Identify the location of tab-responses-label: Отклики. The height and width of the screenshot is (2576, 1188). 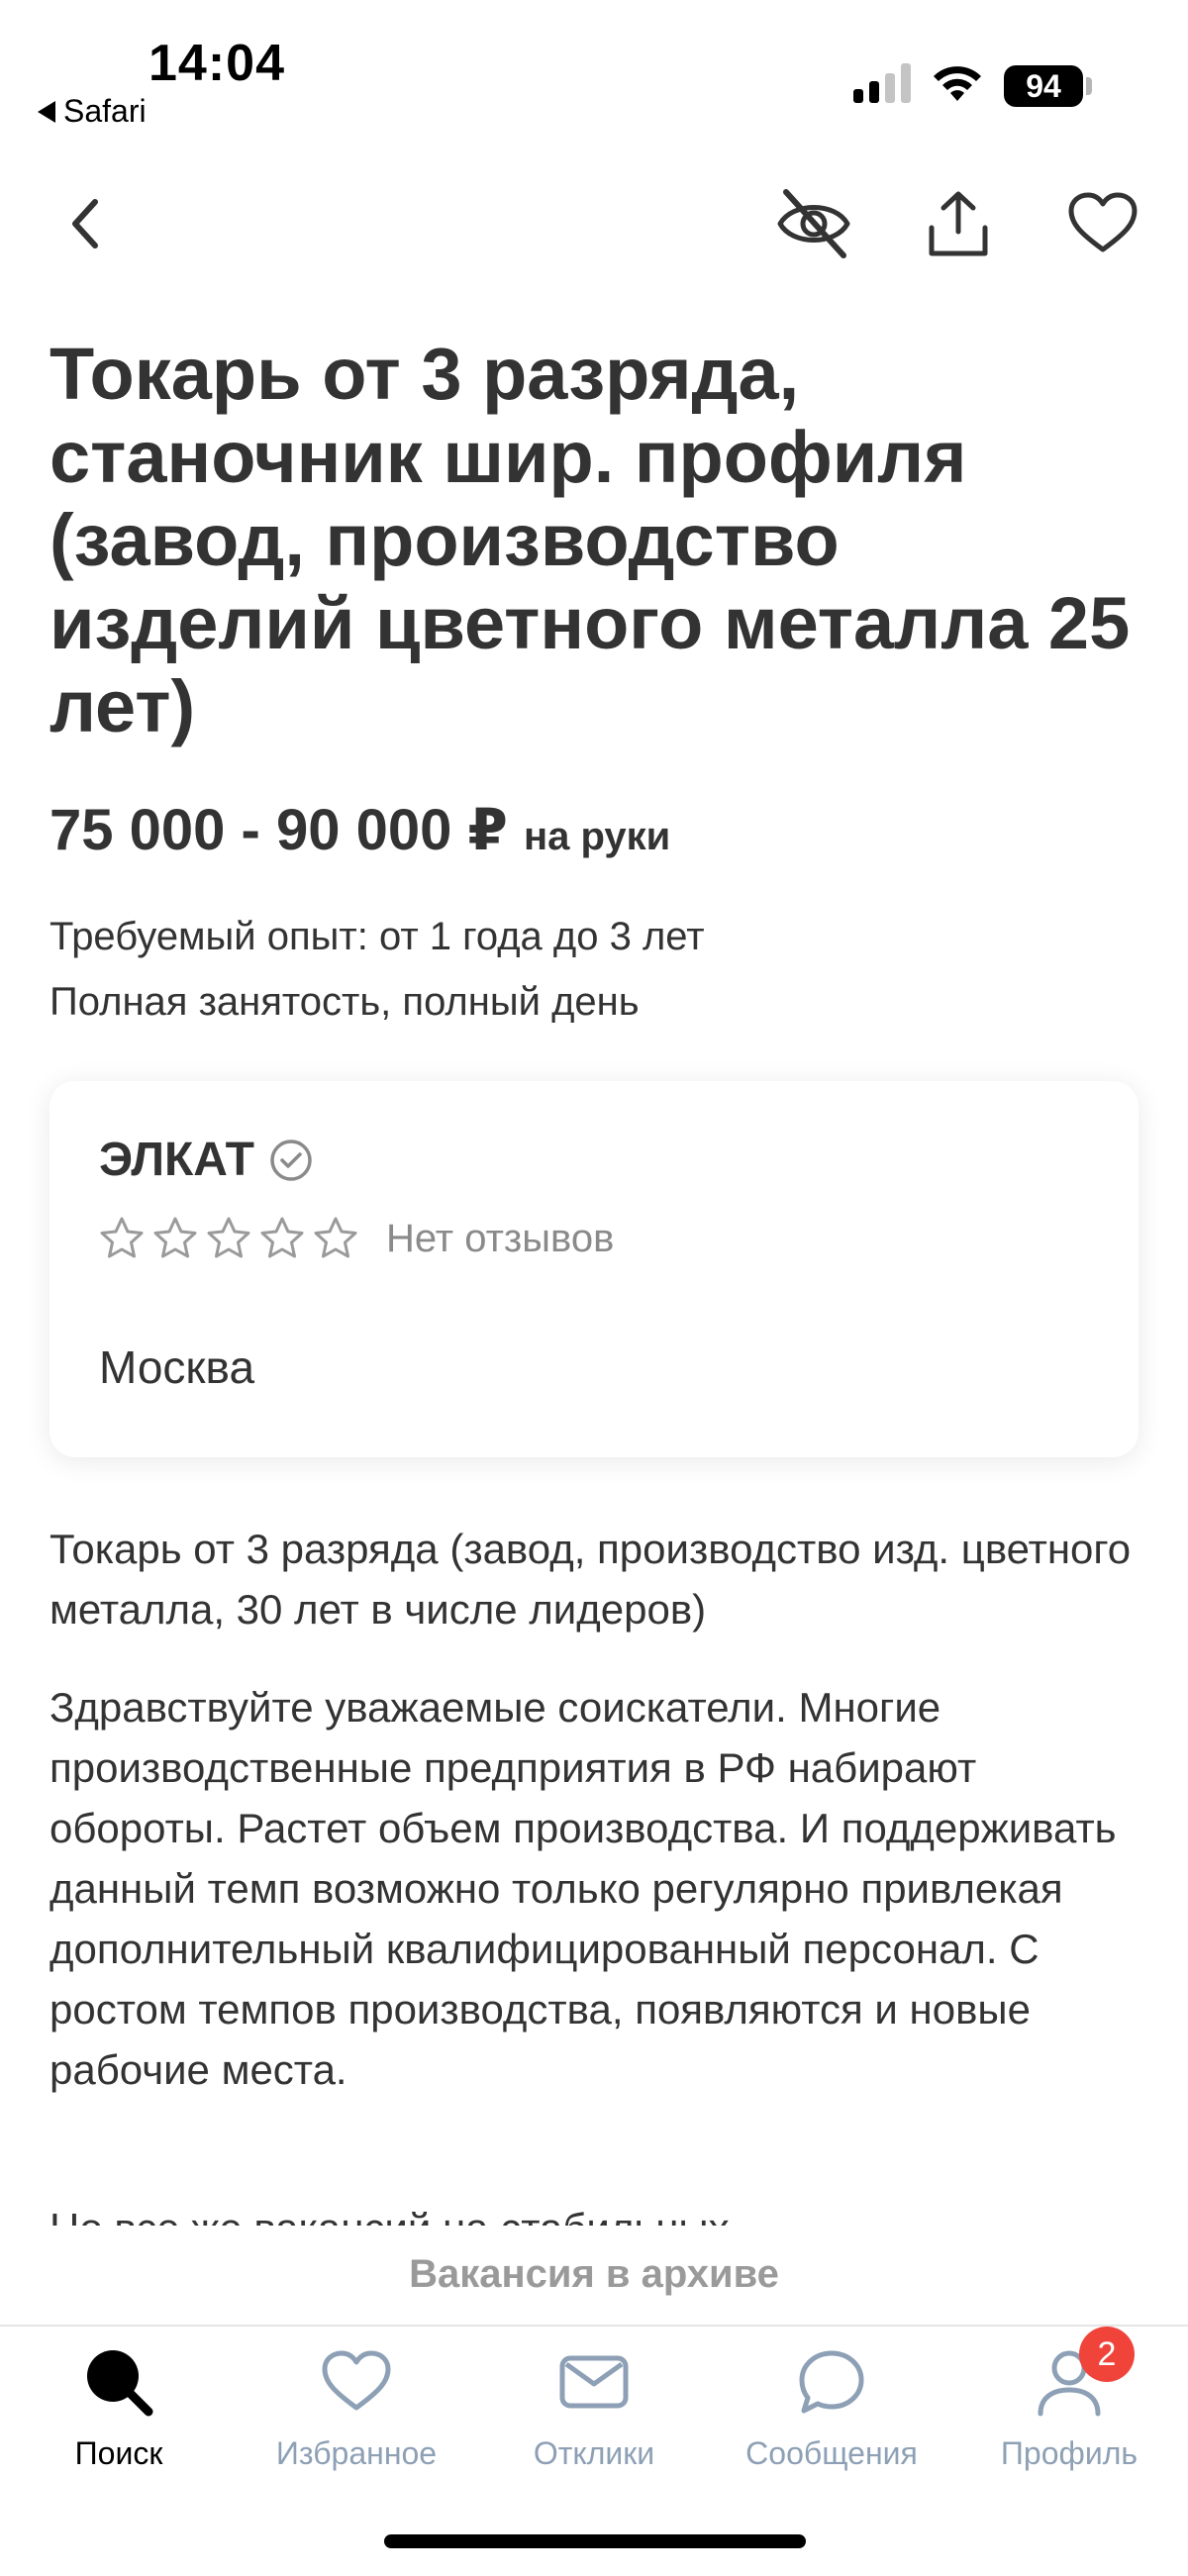
(594, 2453).